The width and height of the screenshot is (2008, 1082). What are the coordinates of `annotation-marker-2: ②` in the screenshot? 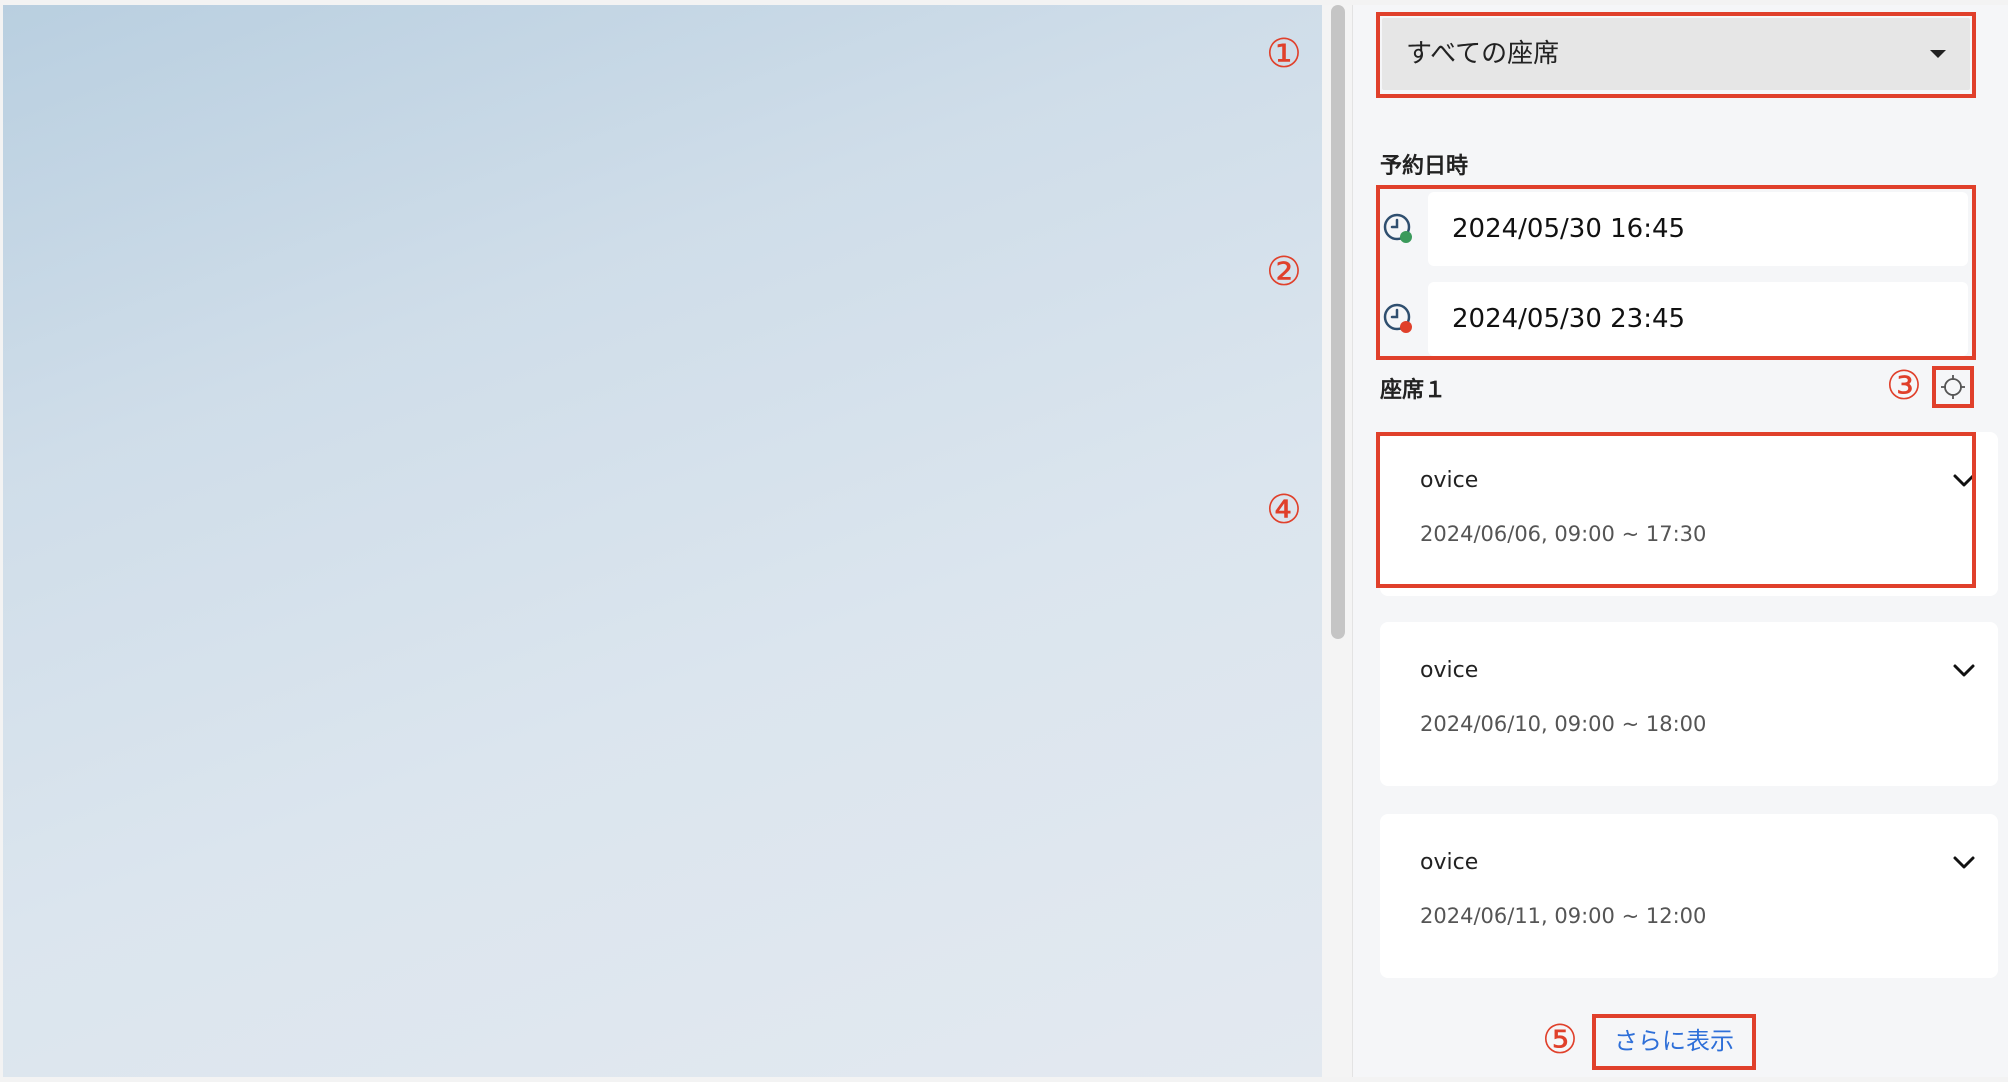 It's located at (1284, 272).